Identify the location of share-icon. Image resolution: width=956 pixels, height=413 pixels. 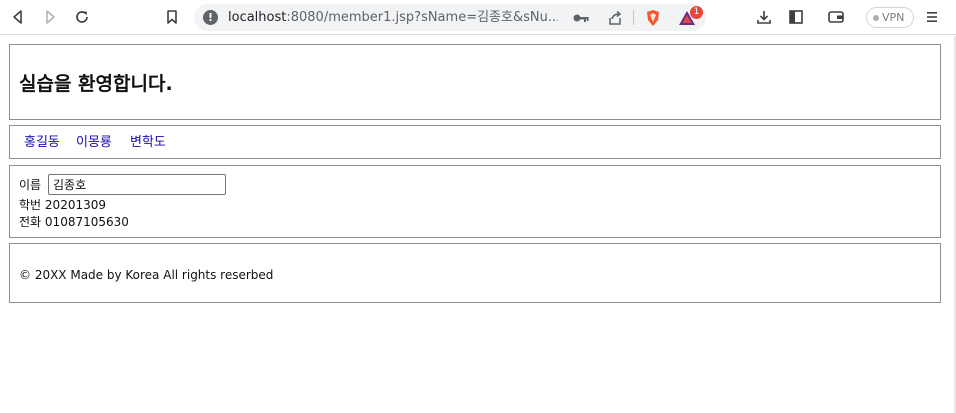
(615, 18).